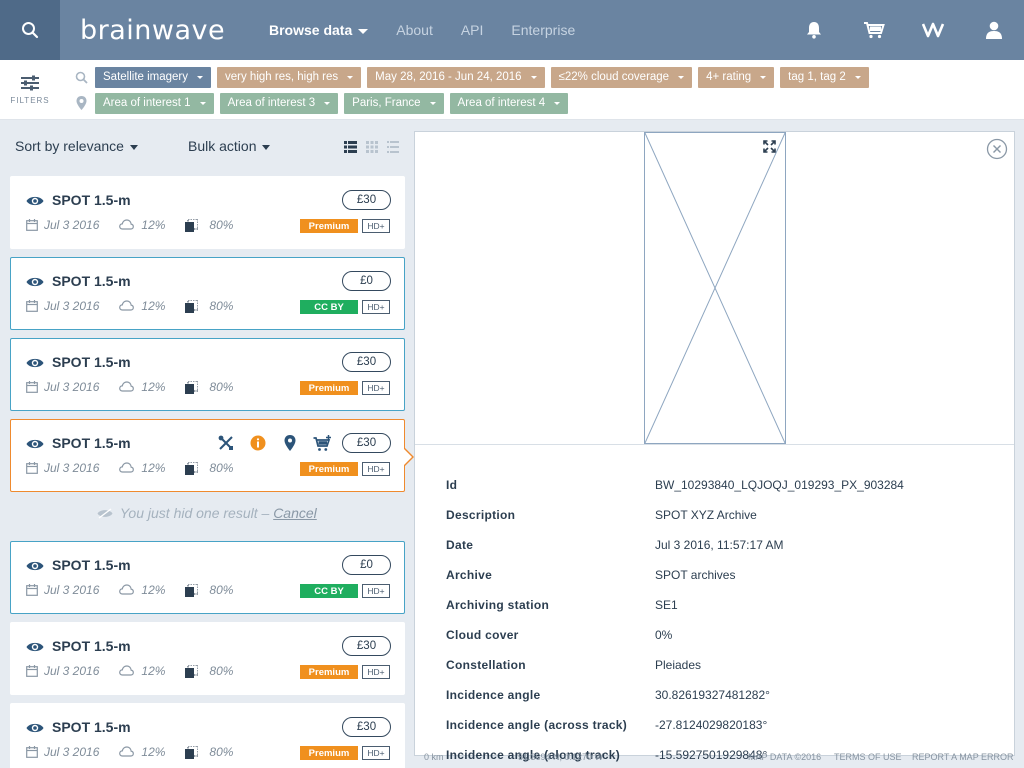  Describe the element at coordinates (486, 665) in the screenshot. I see `property-key: Constellation` at that location.